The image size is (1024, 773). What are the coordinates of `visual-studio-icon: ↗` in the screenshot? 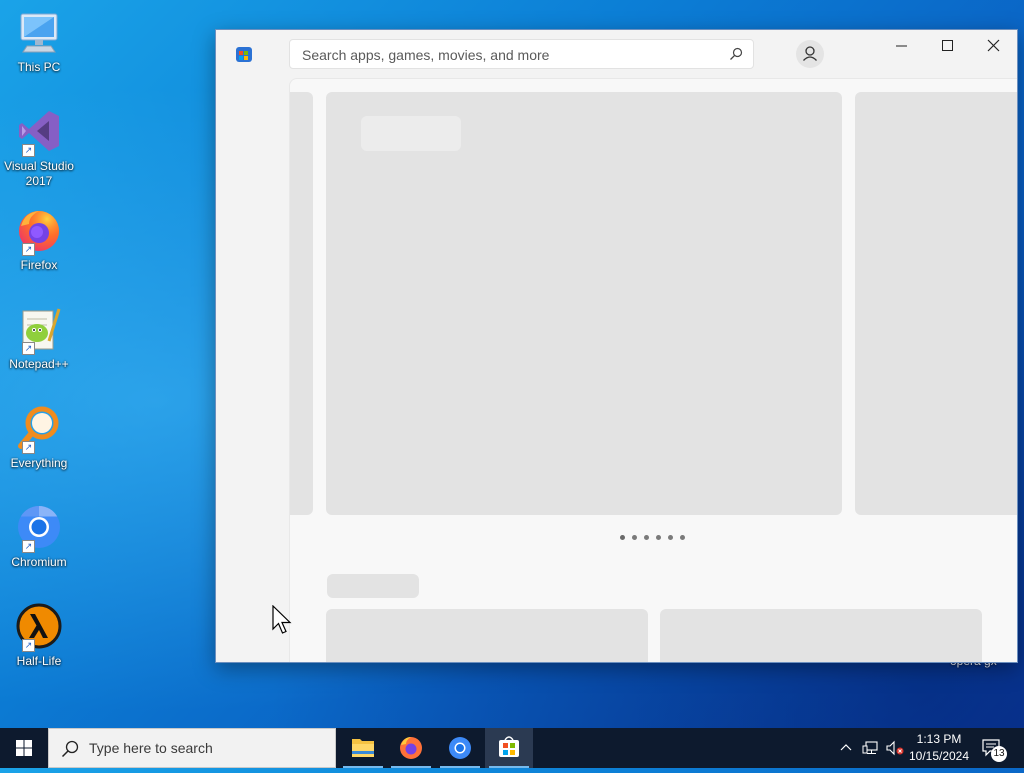 It's located at (39, 132).